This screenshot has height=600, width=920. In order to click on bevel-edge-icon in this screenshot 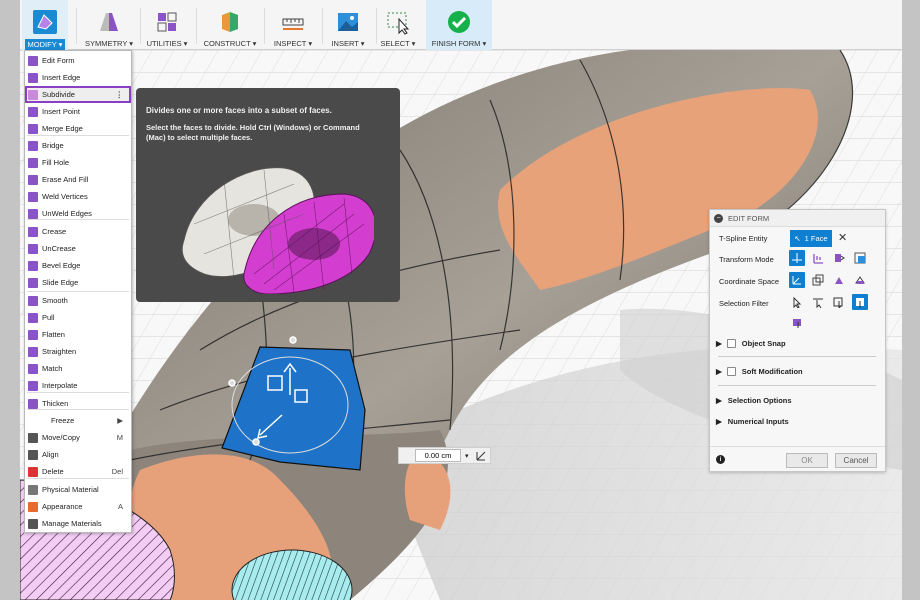, I will do `click(33, 265)`.